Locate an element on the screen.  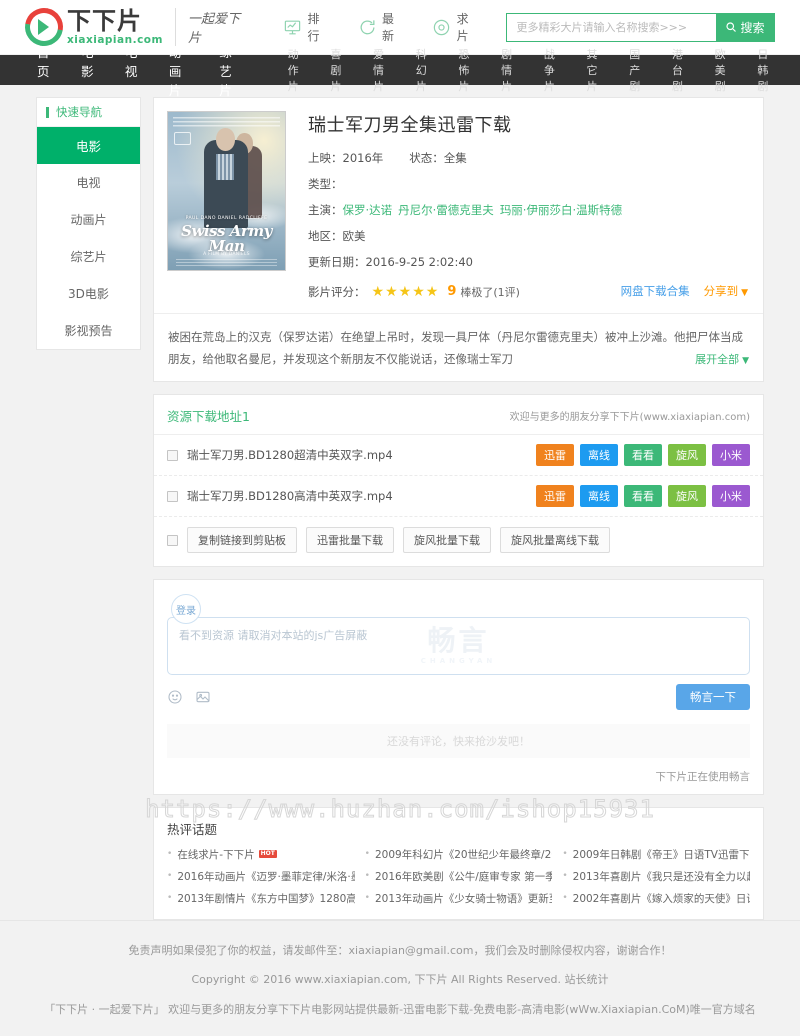
movie-genre-row: 类型： is located at coordinates (529, 184).